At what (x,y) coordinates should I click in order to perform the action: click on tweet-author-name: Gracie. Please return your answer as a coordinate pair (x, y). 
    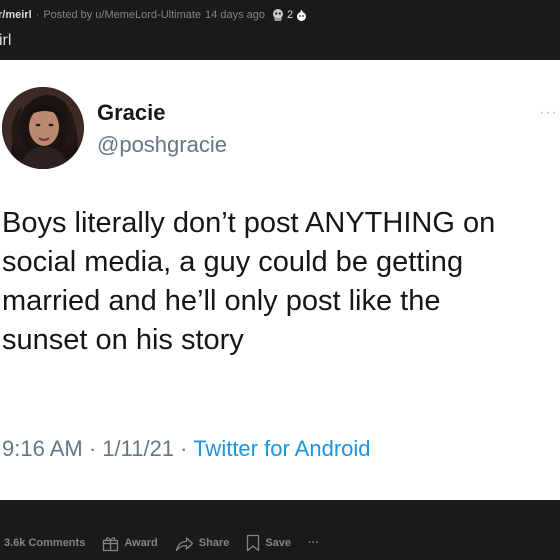
    Looking at the image, I should click on (131, 113).